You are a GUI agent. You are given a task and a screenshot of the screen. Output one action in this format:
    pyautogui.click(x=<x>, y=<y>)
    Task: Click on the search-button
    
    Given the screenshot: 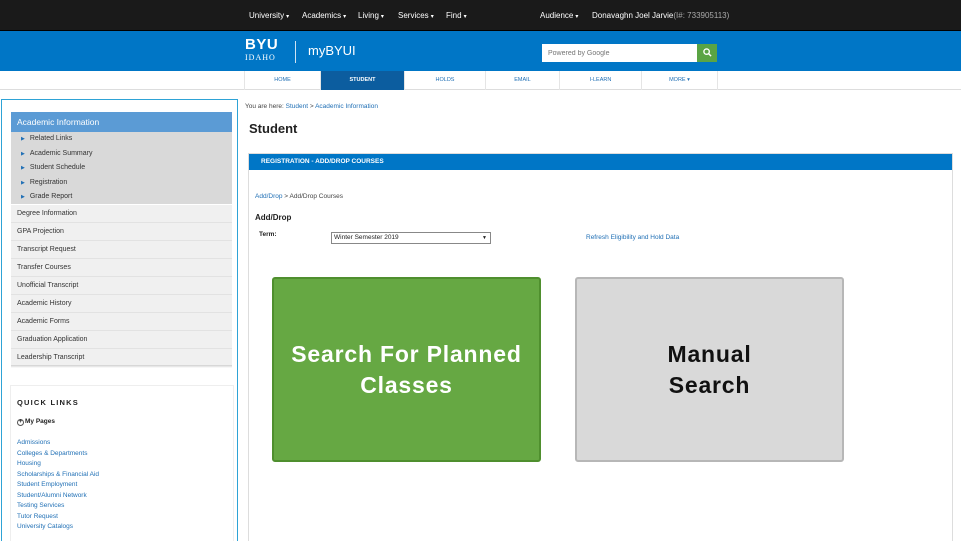 What is the action you would take?
    pyautogui.click(x=707, y=53)
    